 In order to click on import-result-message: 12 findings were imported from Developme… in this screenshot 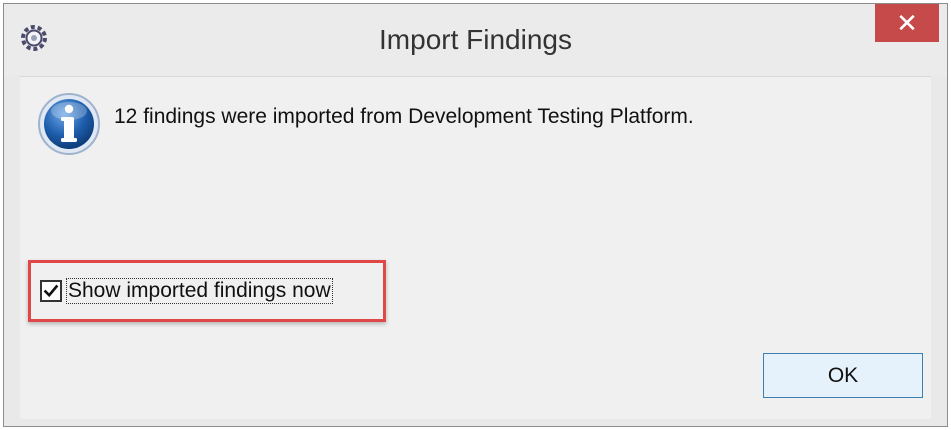, I will do `click(404, 116)`.